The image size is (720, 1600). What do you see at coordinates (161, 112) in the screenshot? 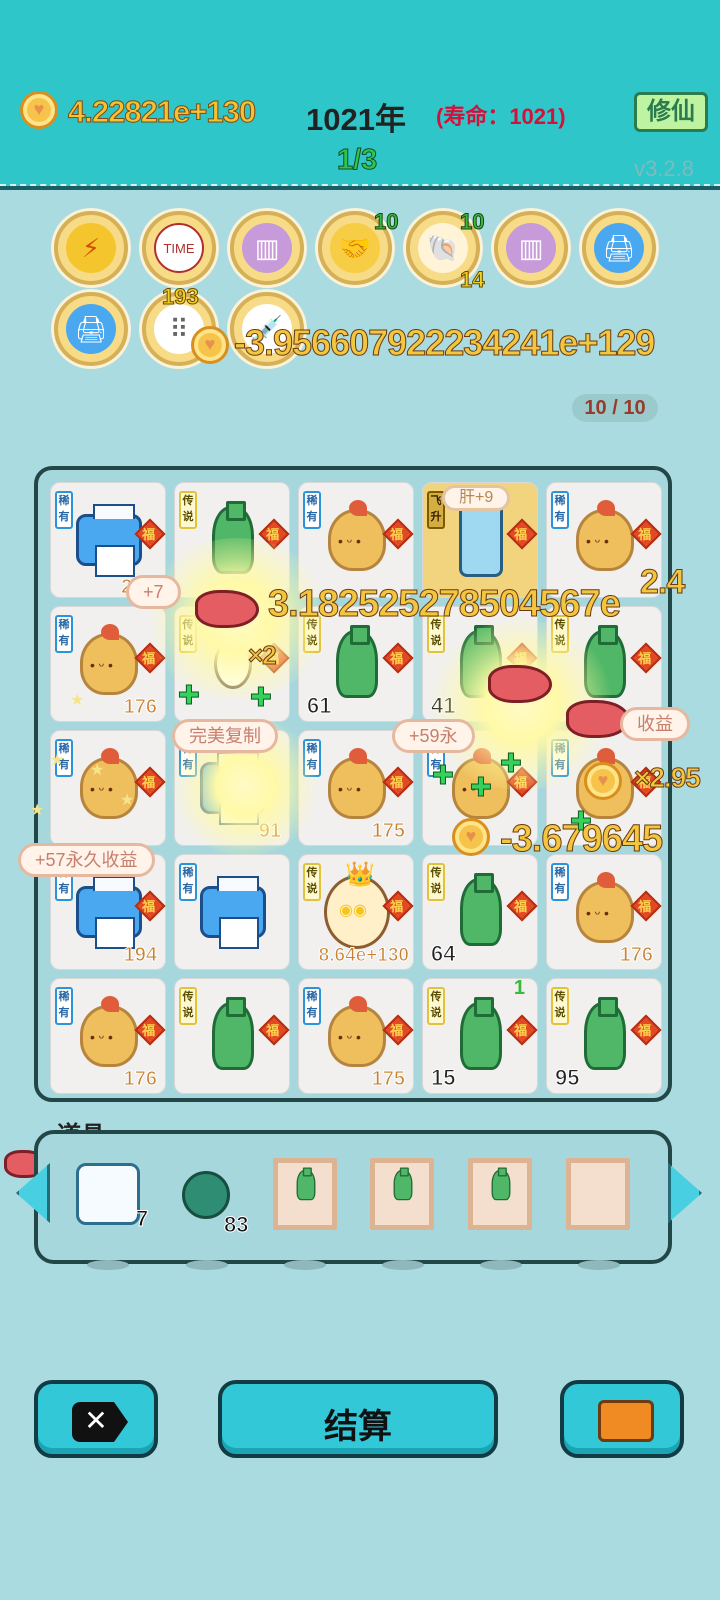
I see `money-value: 4.22821e+130` at bounding box center [161, 112].